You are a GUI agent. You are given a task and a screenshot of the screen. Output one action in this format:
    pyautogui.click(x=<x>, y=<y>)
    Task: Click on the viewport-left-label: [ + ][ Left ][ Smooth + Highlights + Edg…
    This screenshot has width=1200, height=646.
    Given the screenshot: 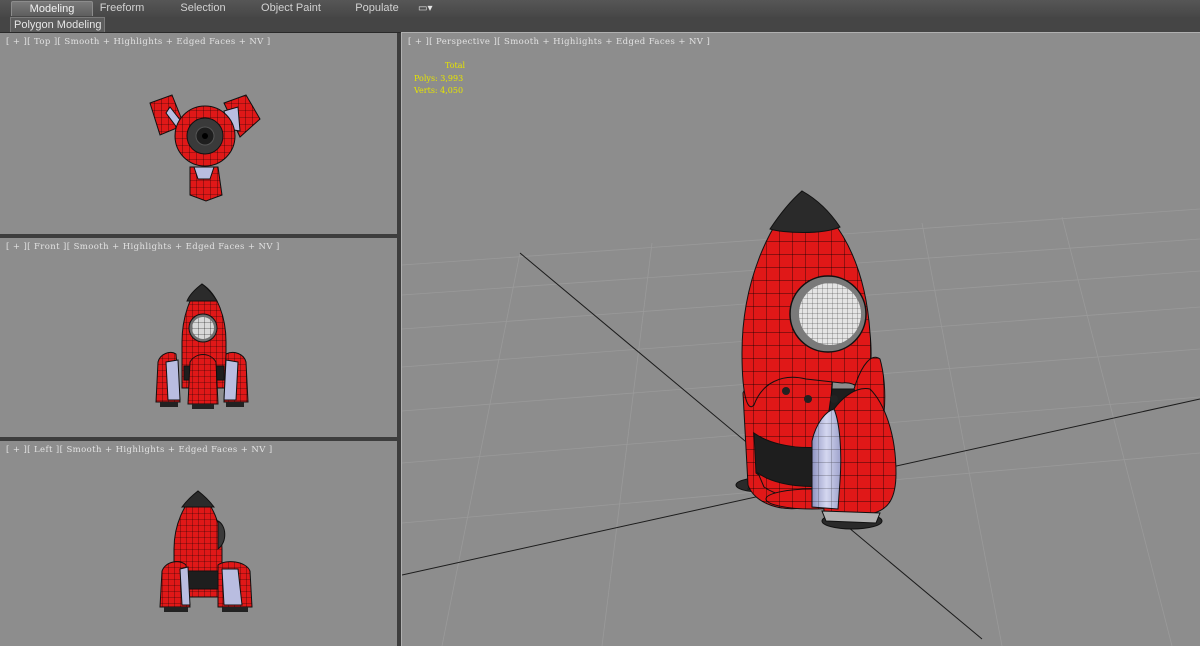 What is the action you would take?
    pyautogui.click(x=139, y=450)
    